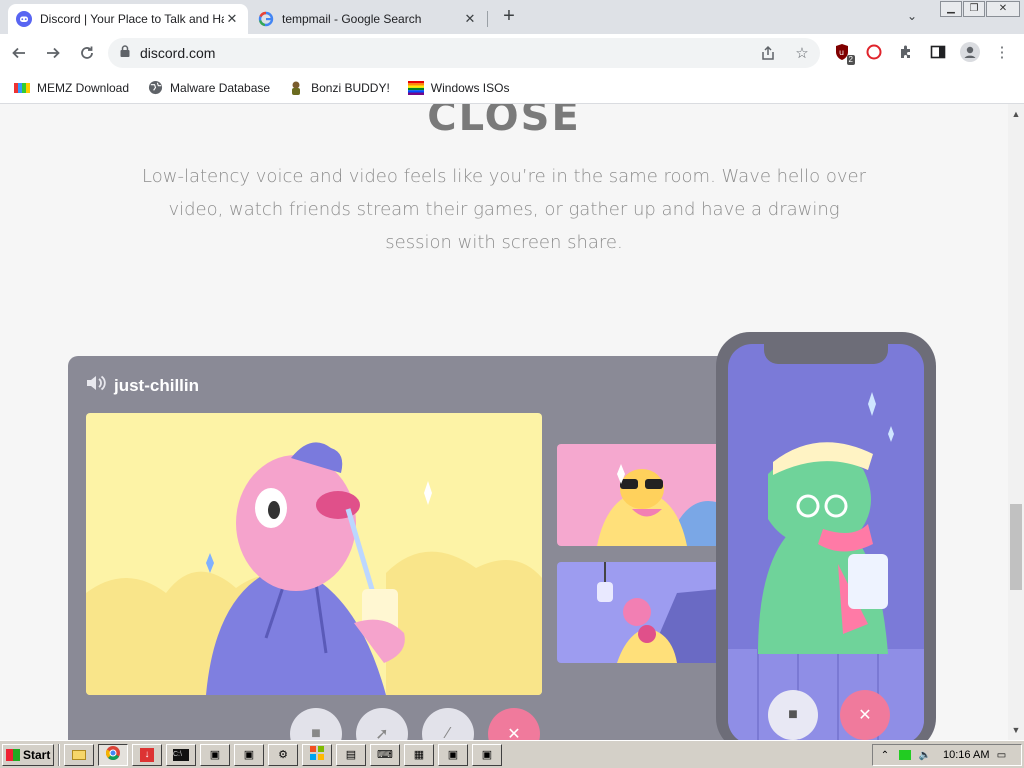 The width and height of the screenshot is (1024, 768). I want to click on url-text: discord.com, so click(177, 53).